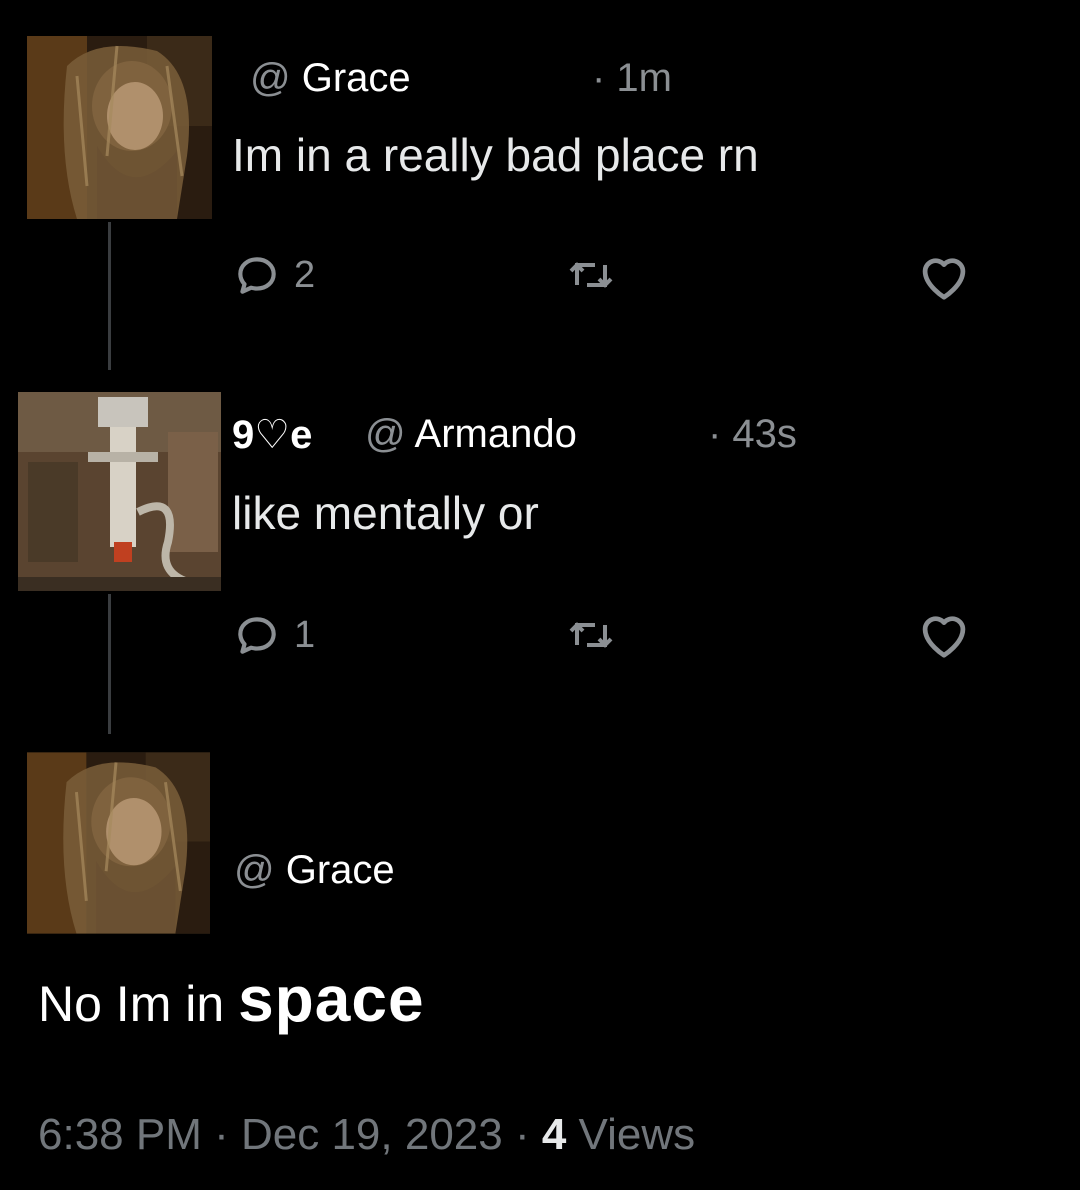 The image size is (1080, 1190). I want to click on tweet-text: like mentally or, so click(385, 513).